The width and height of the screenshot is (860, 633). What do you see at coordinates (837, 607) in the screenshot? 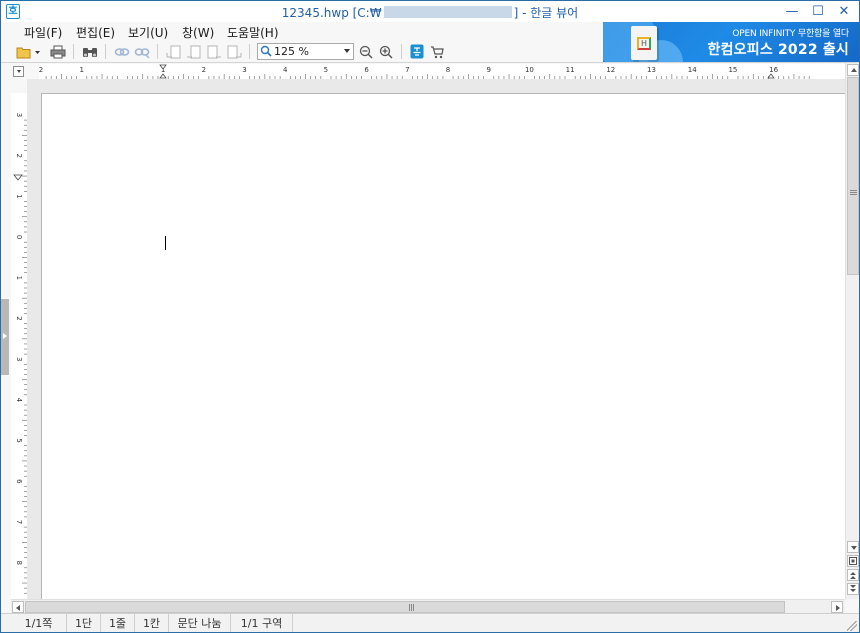
I see `scroll-right-button` at bounding box center [837, 607].